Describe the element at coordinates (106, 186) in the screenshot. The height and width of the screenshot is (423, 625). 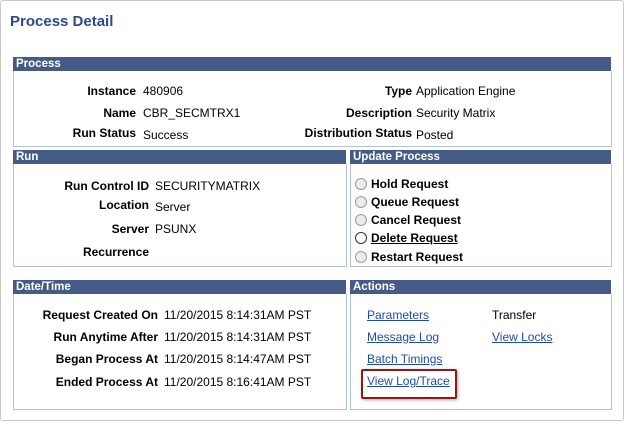
I see `run-control-id-label: Run Control ID` at that location.